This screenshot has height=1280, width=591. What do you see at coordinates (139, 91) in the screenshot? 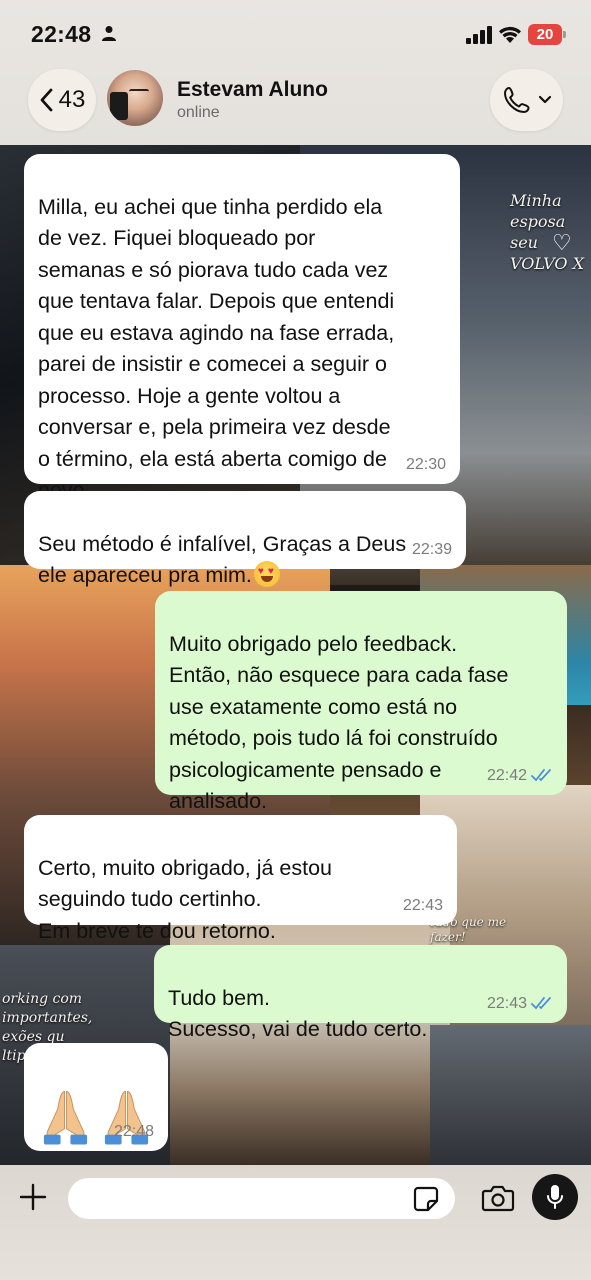
I see `avatar-glasses-shape` at bounding box center [139, 91].